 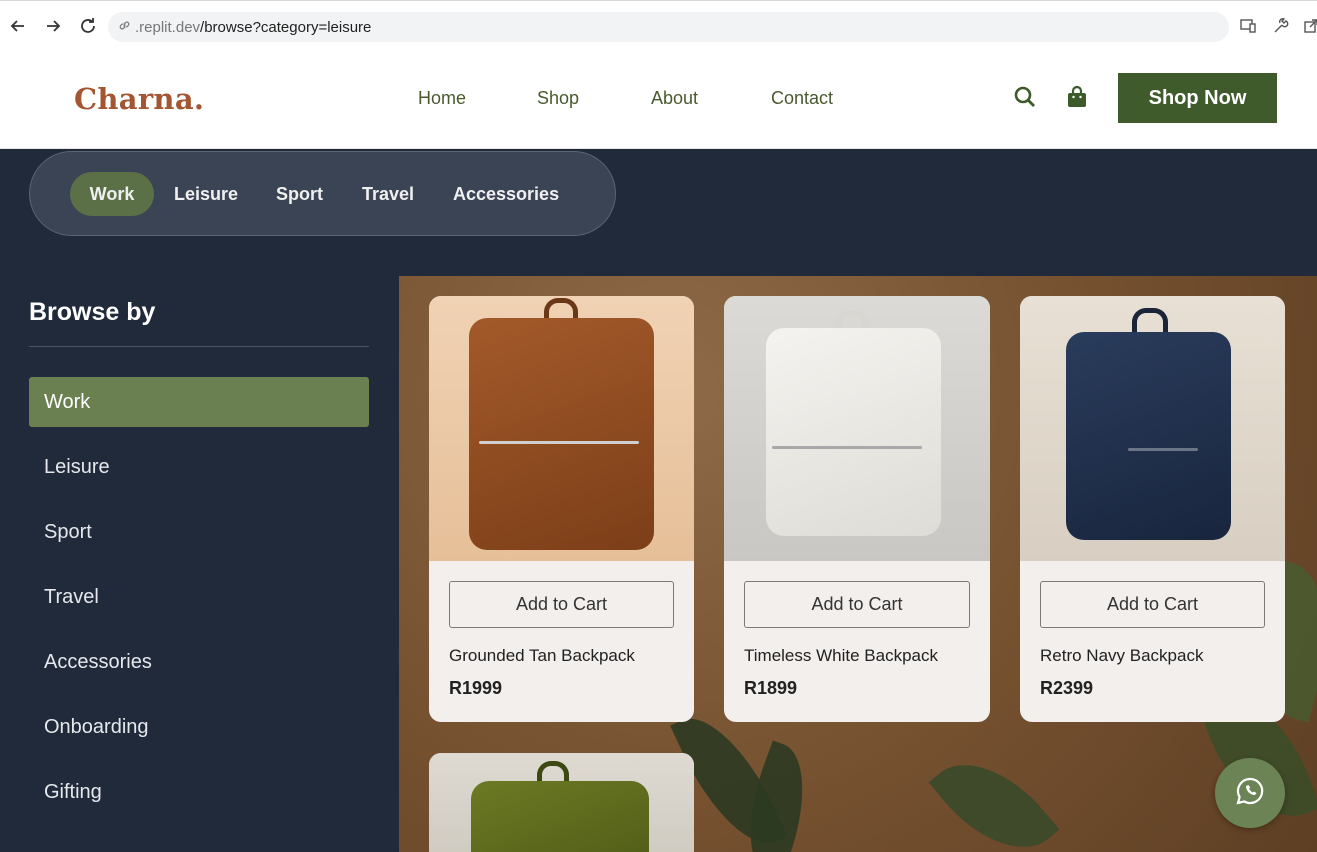 What do you see at coordinates (199, 346) in the screenshot?
I see `divider` at bounding box center [199, 346].